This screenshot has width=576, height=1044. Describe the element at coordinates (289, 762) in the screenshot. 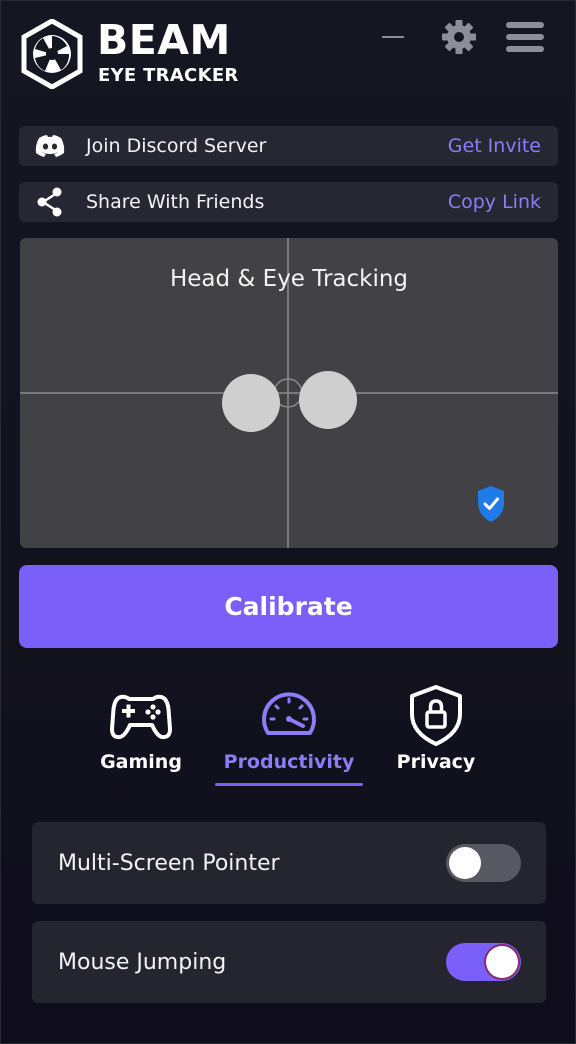

I see `tab-productivity-label: Productivity` at that location.